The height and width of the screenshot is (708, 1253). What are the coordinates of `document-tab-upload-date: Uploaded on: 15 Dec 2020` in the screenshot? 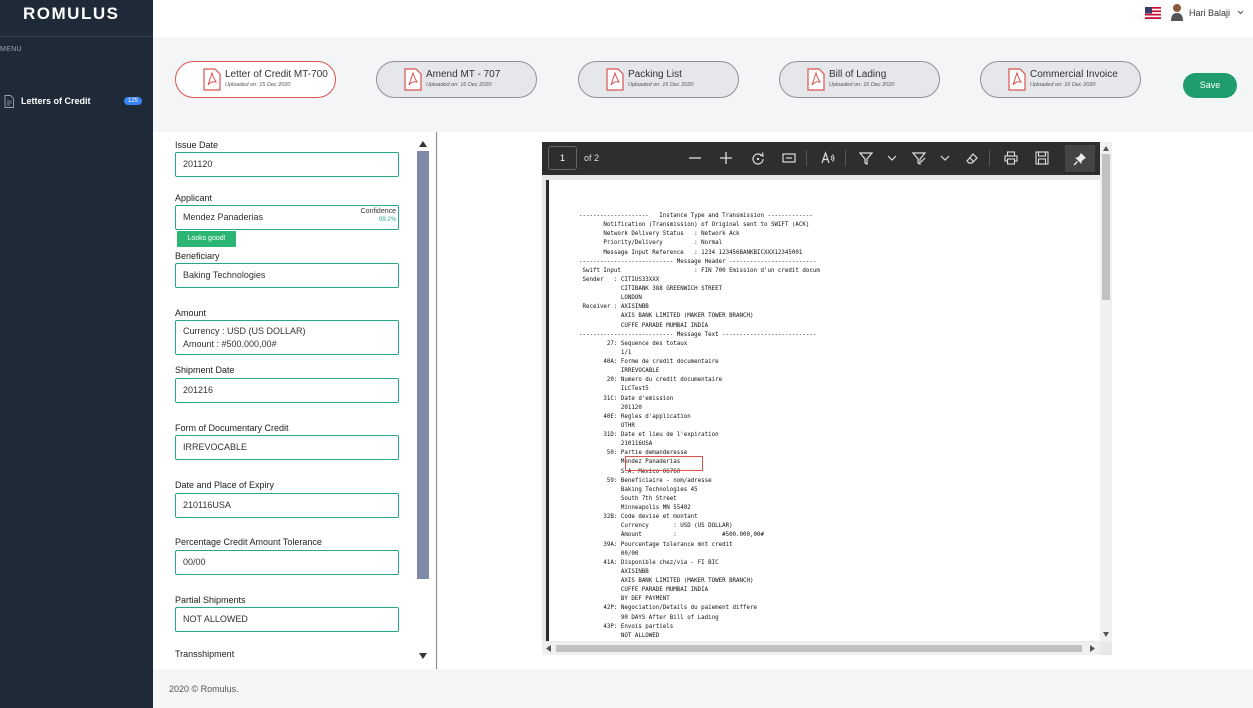 It's located at (258, 85).